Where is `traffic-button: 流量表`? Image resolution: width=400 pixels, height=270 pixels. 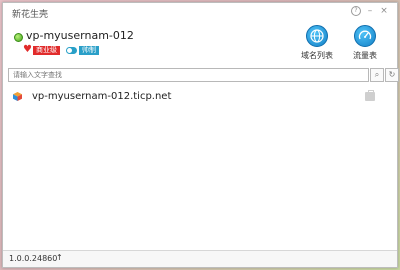 traffic-button: 流量表 is located at coordinates (365, 43).